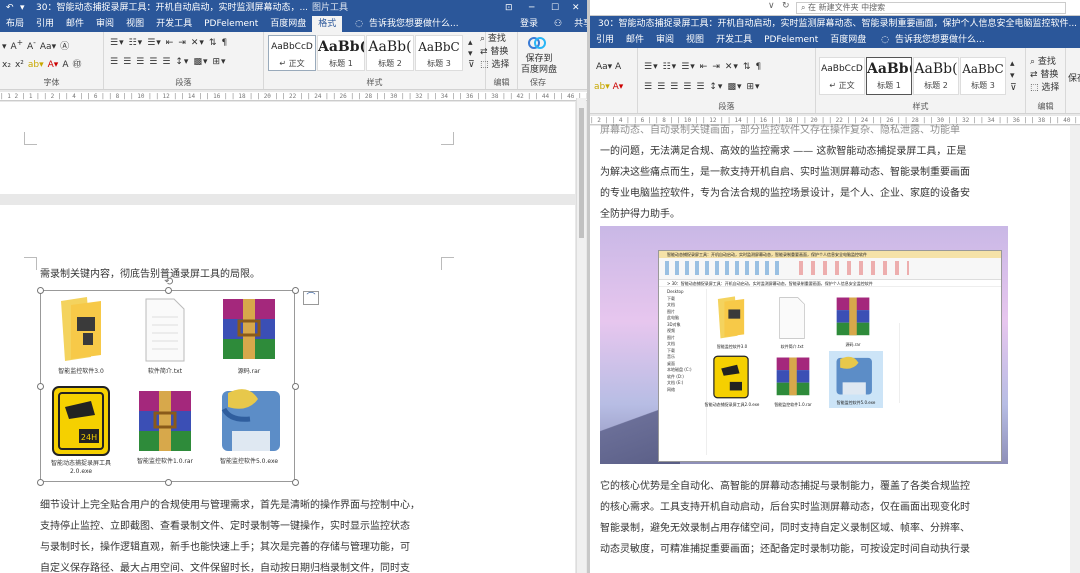  I want to click on grow-font-icon: A+, so click(16, 45).